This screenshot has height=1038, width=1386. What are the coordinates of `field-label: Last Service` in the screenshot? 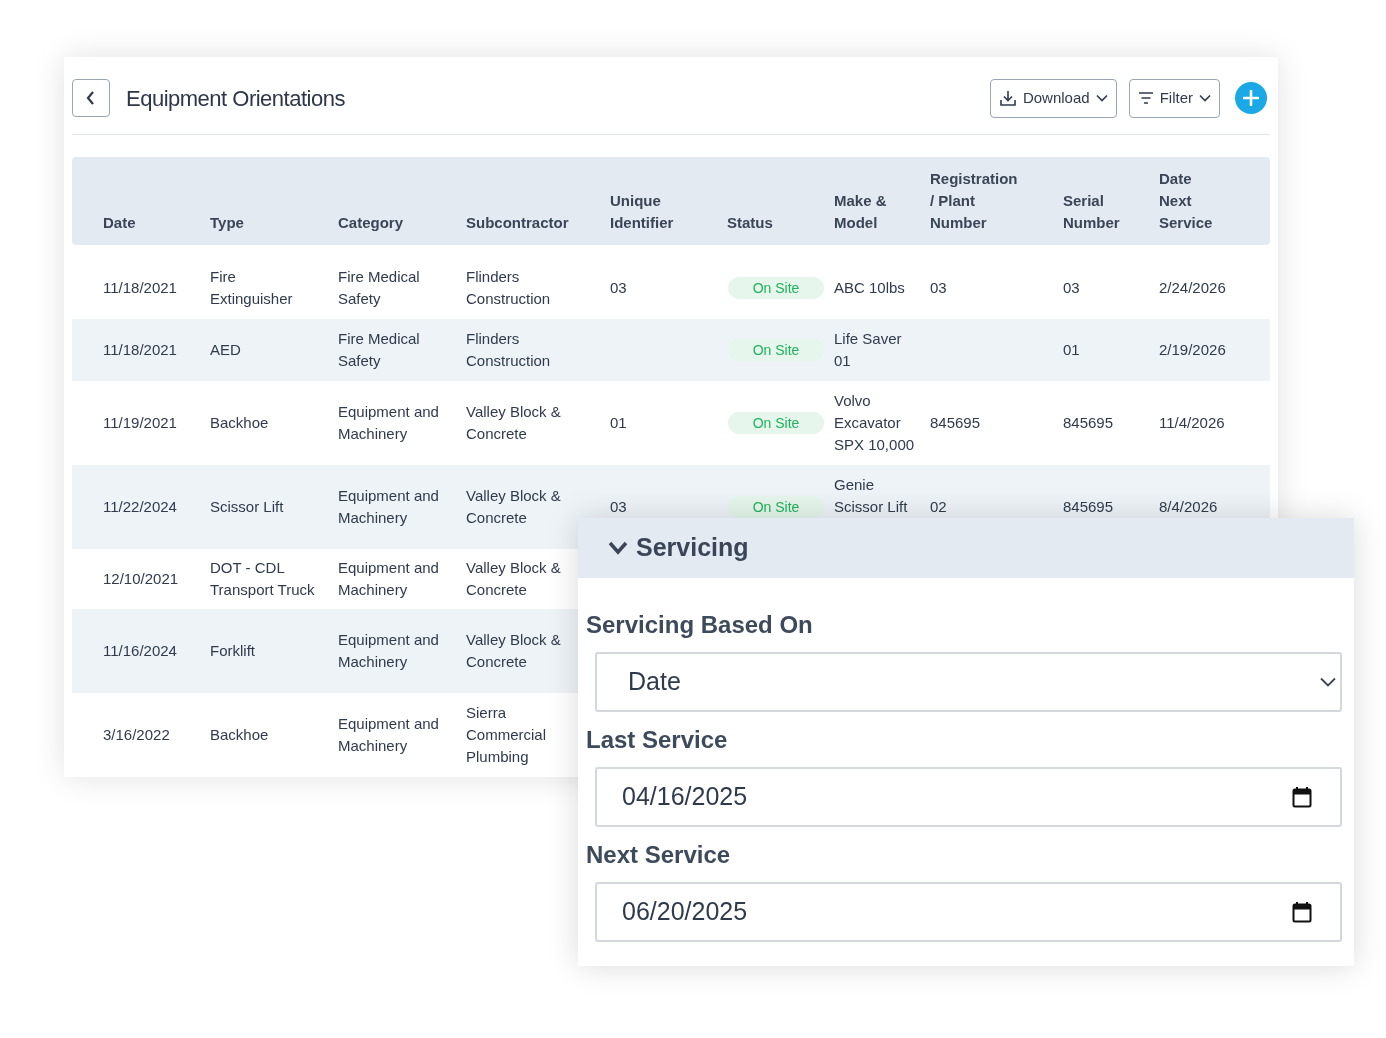 It's located at (657, 740).